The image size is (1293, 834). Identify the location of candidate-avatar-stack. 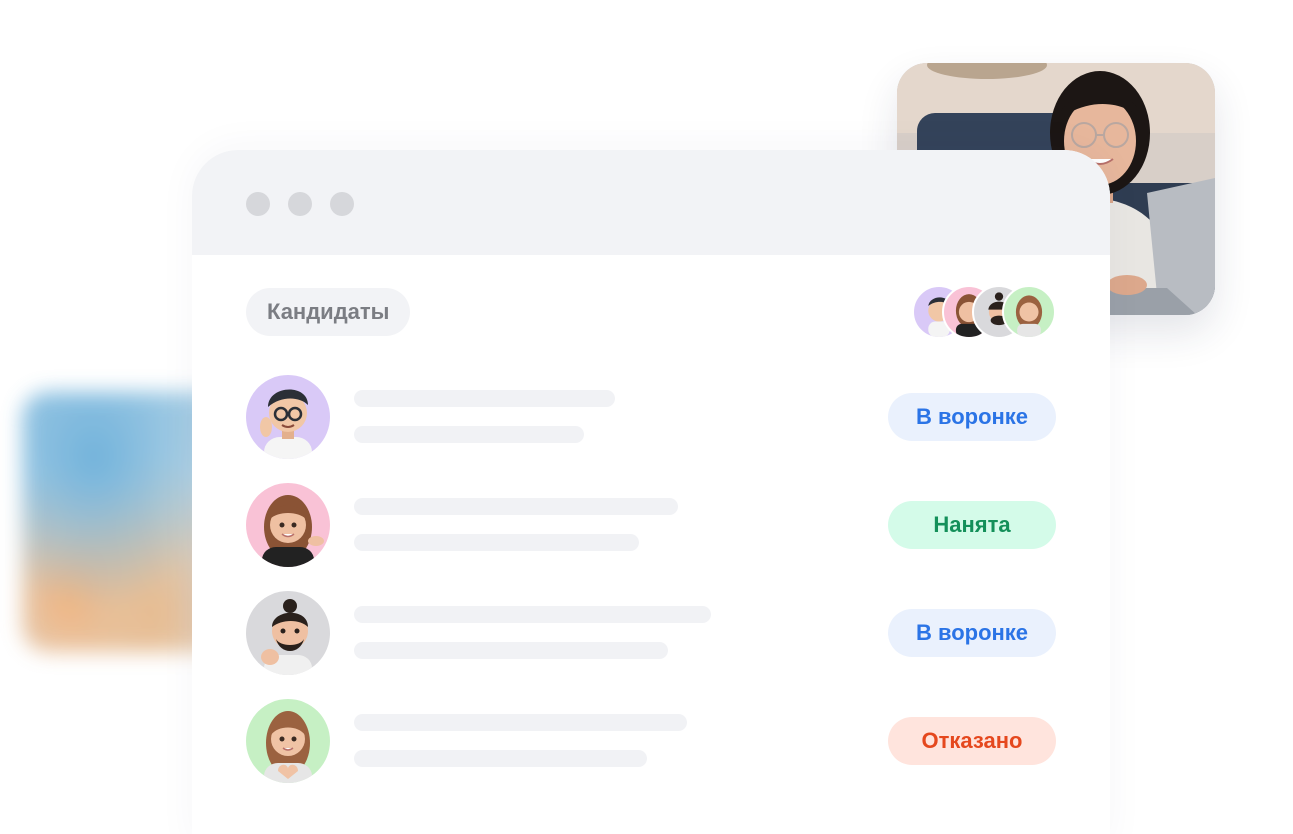
(987, 312).